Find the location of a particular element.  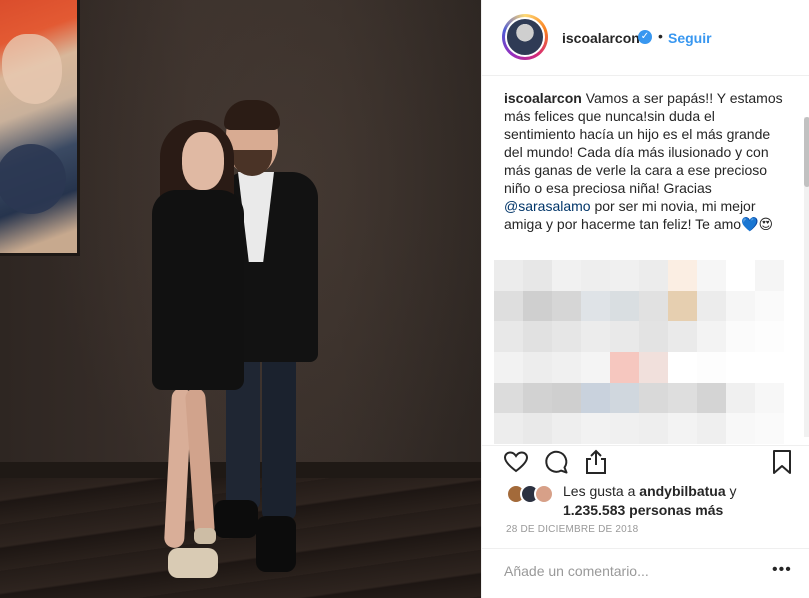

share-icon is located at coordinates (596, 462).